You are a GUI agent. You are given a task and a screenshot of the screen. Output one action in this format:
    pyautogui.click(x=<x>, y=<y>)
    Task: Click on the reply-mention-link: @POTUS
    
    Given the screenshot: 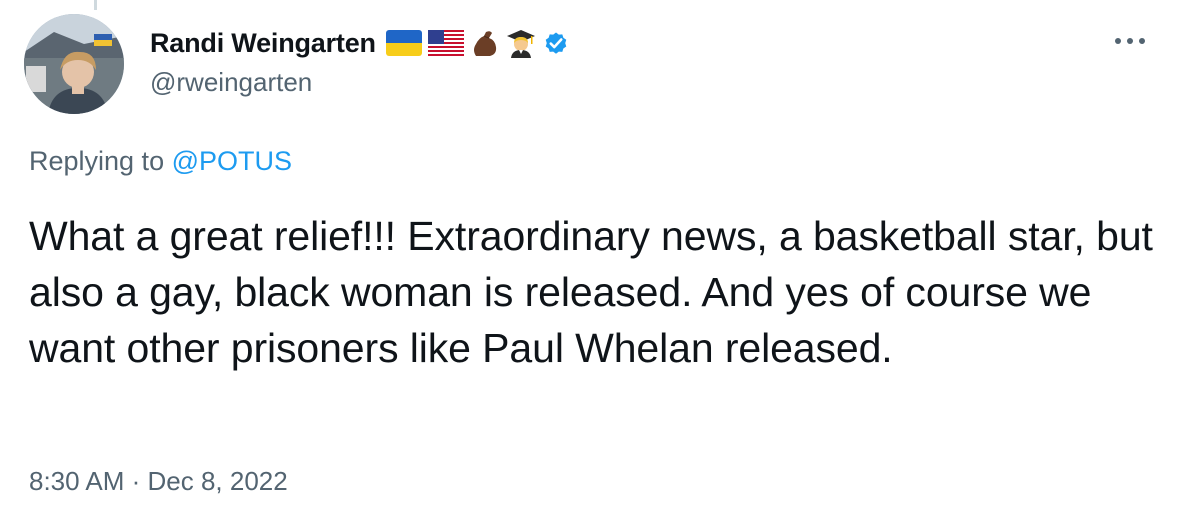 What is the action you would take?
    pyautogui.click(x=232, y=161)
    